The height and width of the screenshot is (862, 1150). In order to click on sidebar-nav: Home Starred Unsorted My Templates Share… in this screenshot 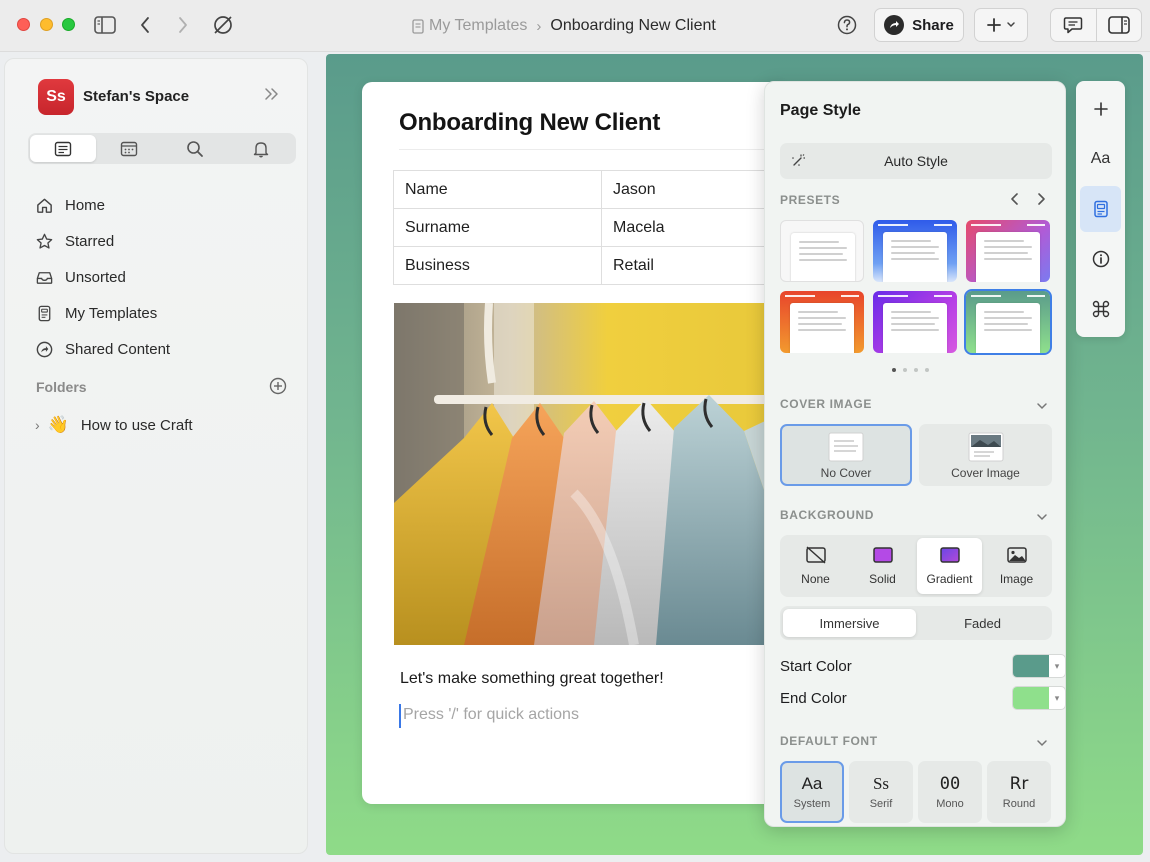, I will do `click(102, 277)`.